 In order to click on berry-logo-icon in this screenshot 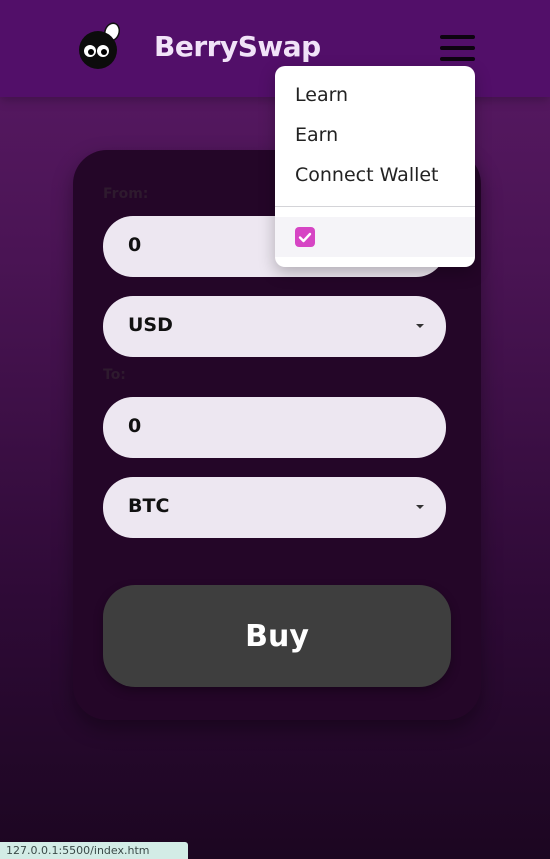, I will do `click(100, 46)`.